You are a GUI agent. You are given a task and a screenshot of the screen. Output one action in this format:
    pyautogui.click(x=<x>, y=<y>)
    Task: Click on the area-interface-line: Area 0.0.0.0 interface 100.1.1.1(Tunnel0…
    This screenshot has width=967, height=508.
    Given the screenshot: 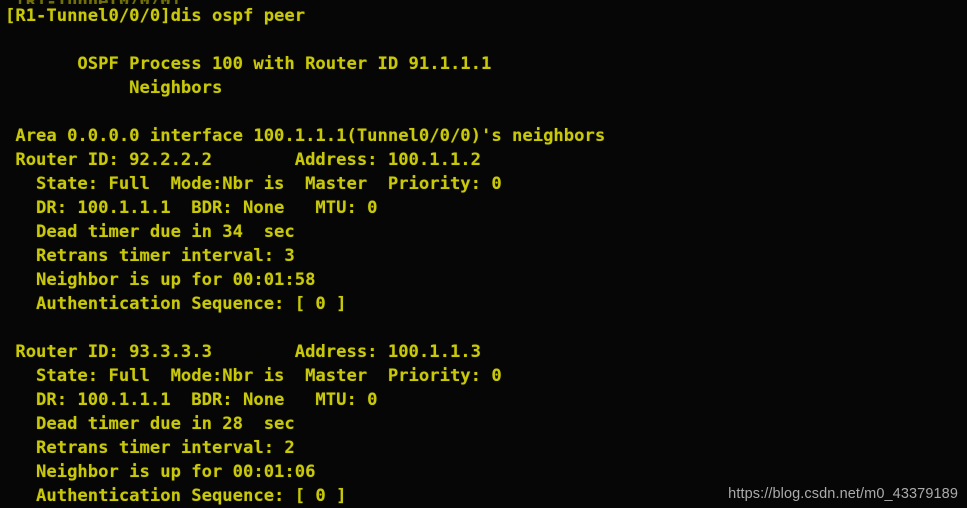 What is the action you would take?
    pyautogui.click(x=305, y=136)
    